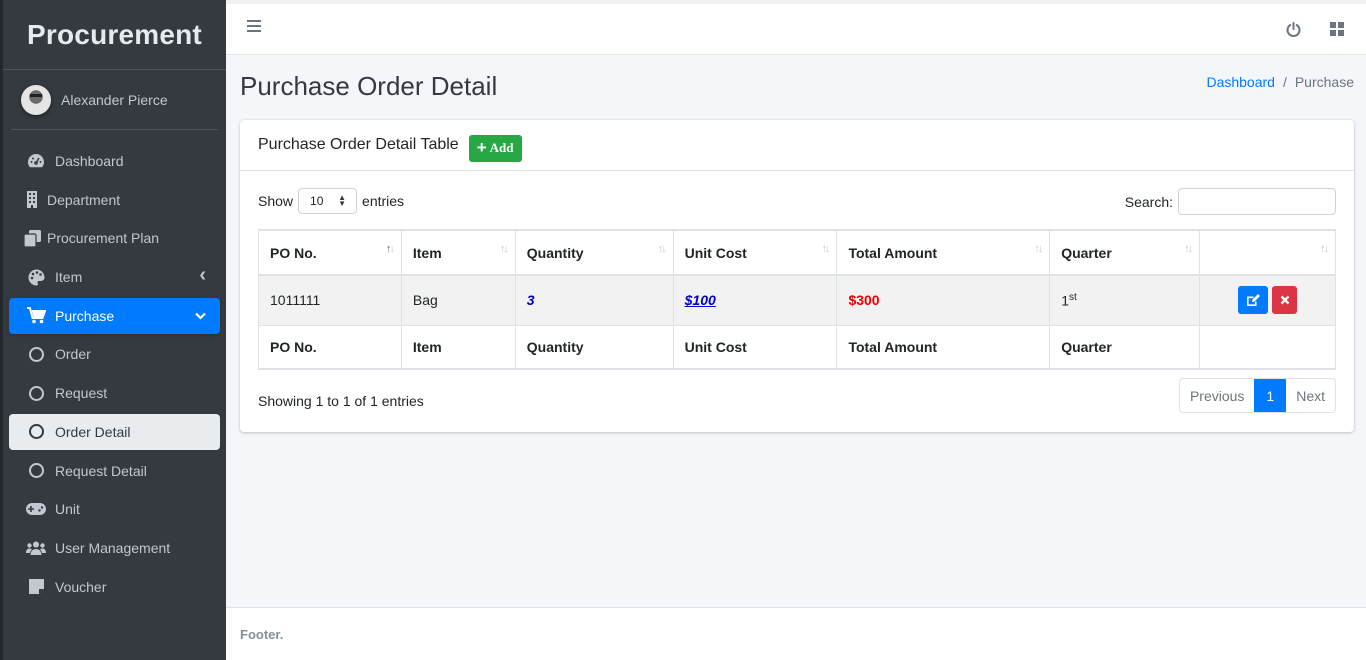 This screenshot has height=660, width=1366. Describe the element at coordinates (1270, 395) in the screenshot. I see `pagination-page-1: 1` at that location.